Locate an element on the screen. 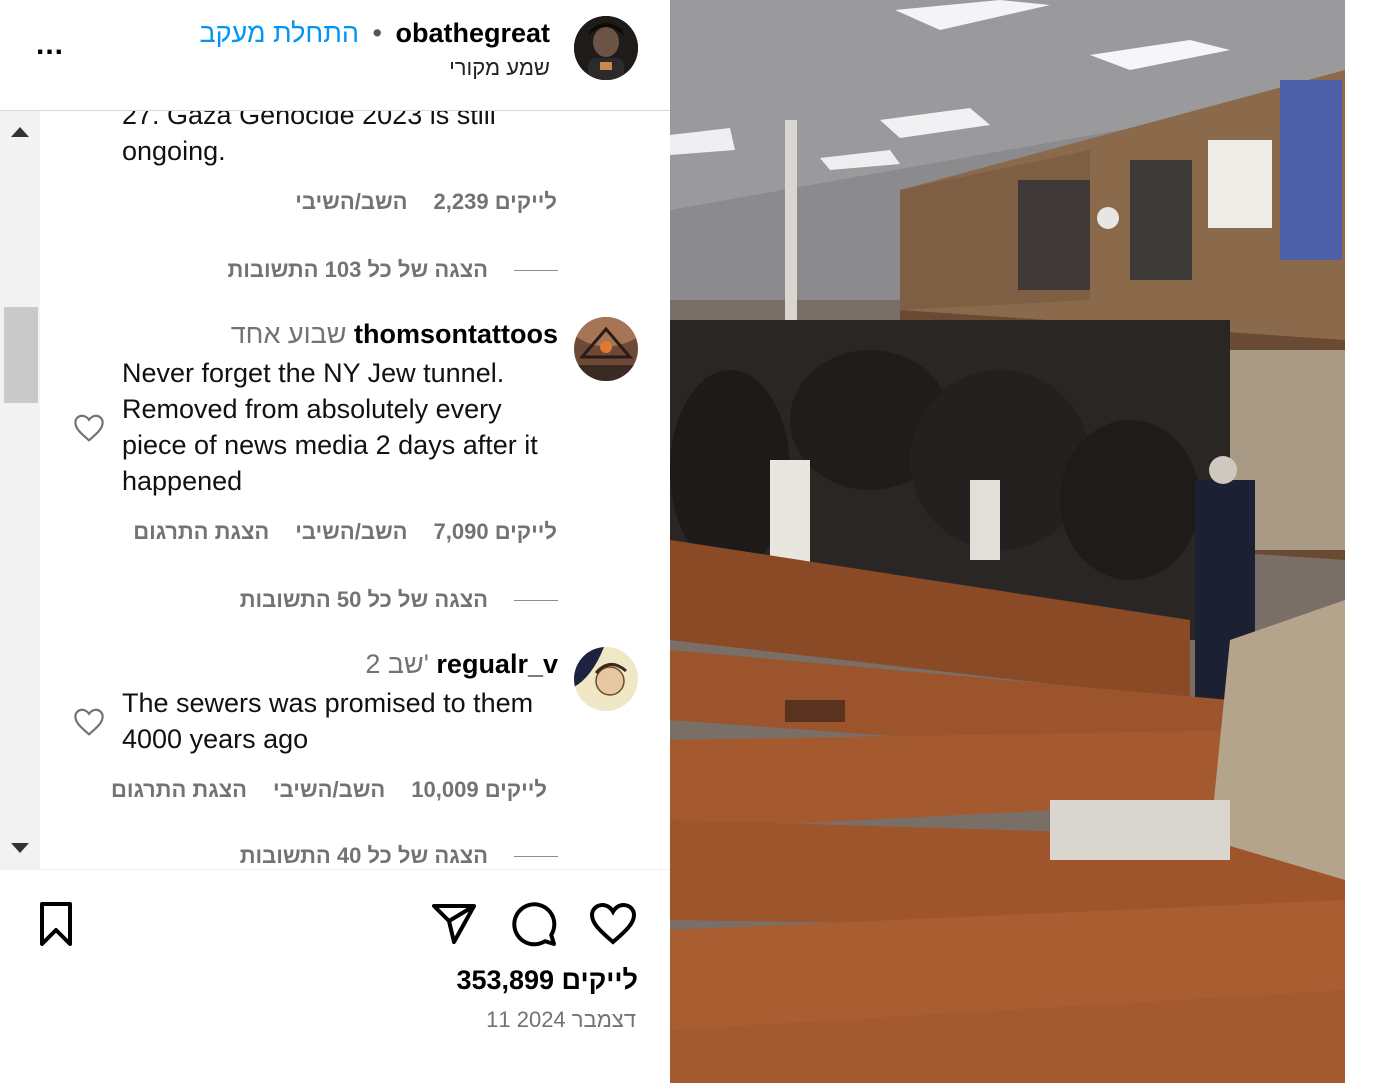 The height and width of the screenshot is (1083, 1400). commenter-username: thomsontattoos is located at coordinates (456, 334).